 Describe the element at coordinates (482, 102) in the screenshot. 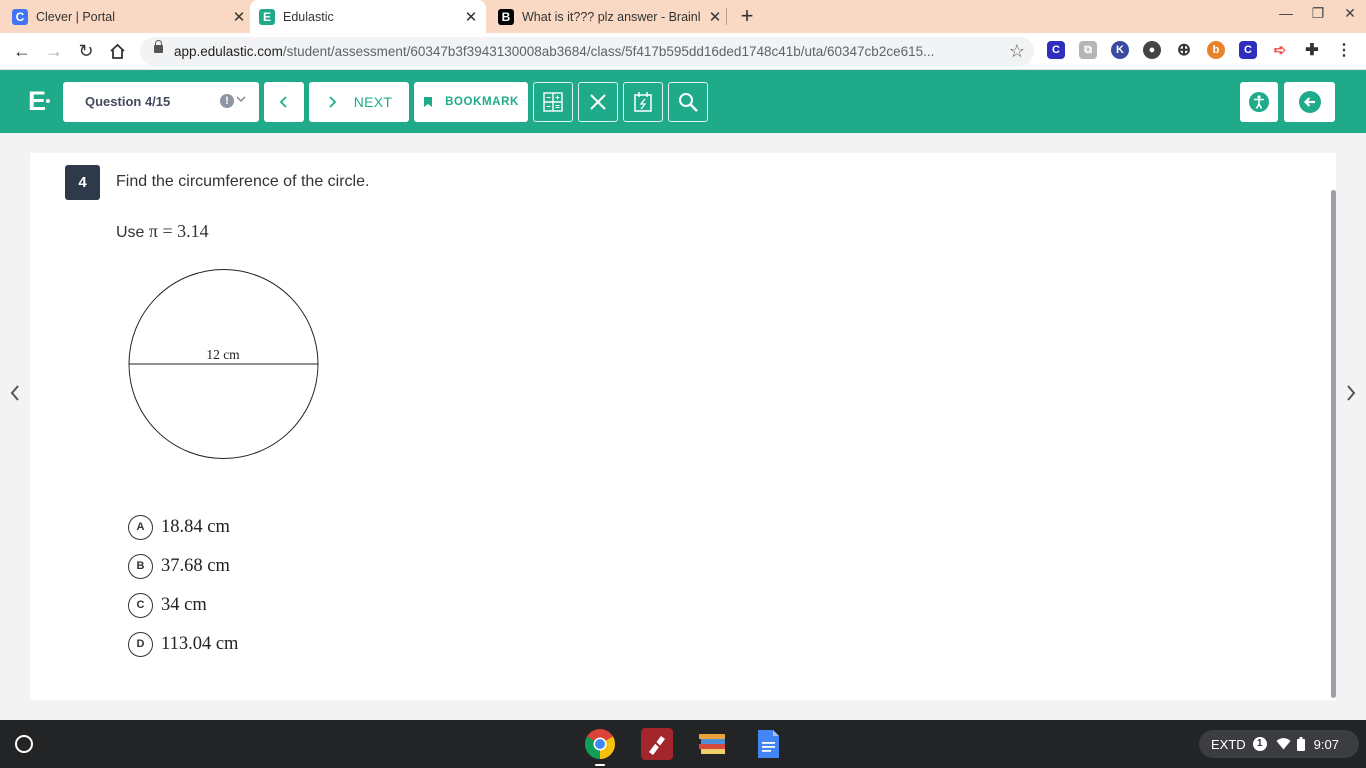

I see `bookmark-label: BOOKMARK` at that location.